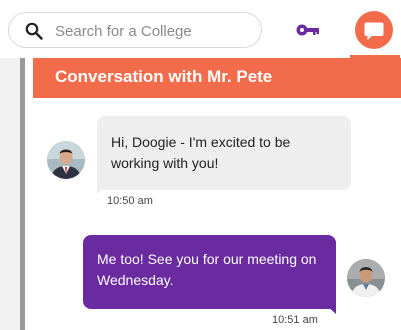 Image resolution: width=401 pixels, height=330 pixels. I want to click on conversation-header: Conversation with Mr. Pete, so click(217, 78).